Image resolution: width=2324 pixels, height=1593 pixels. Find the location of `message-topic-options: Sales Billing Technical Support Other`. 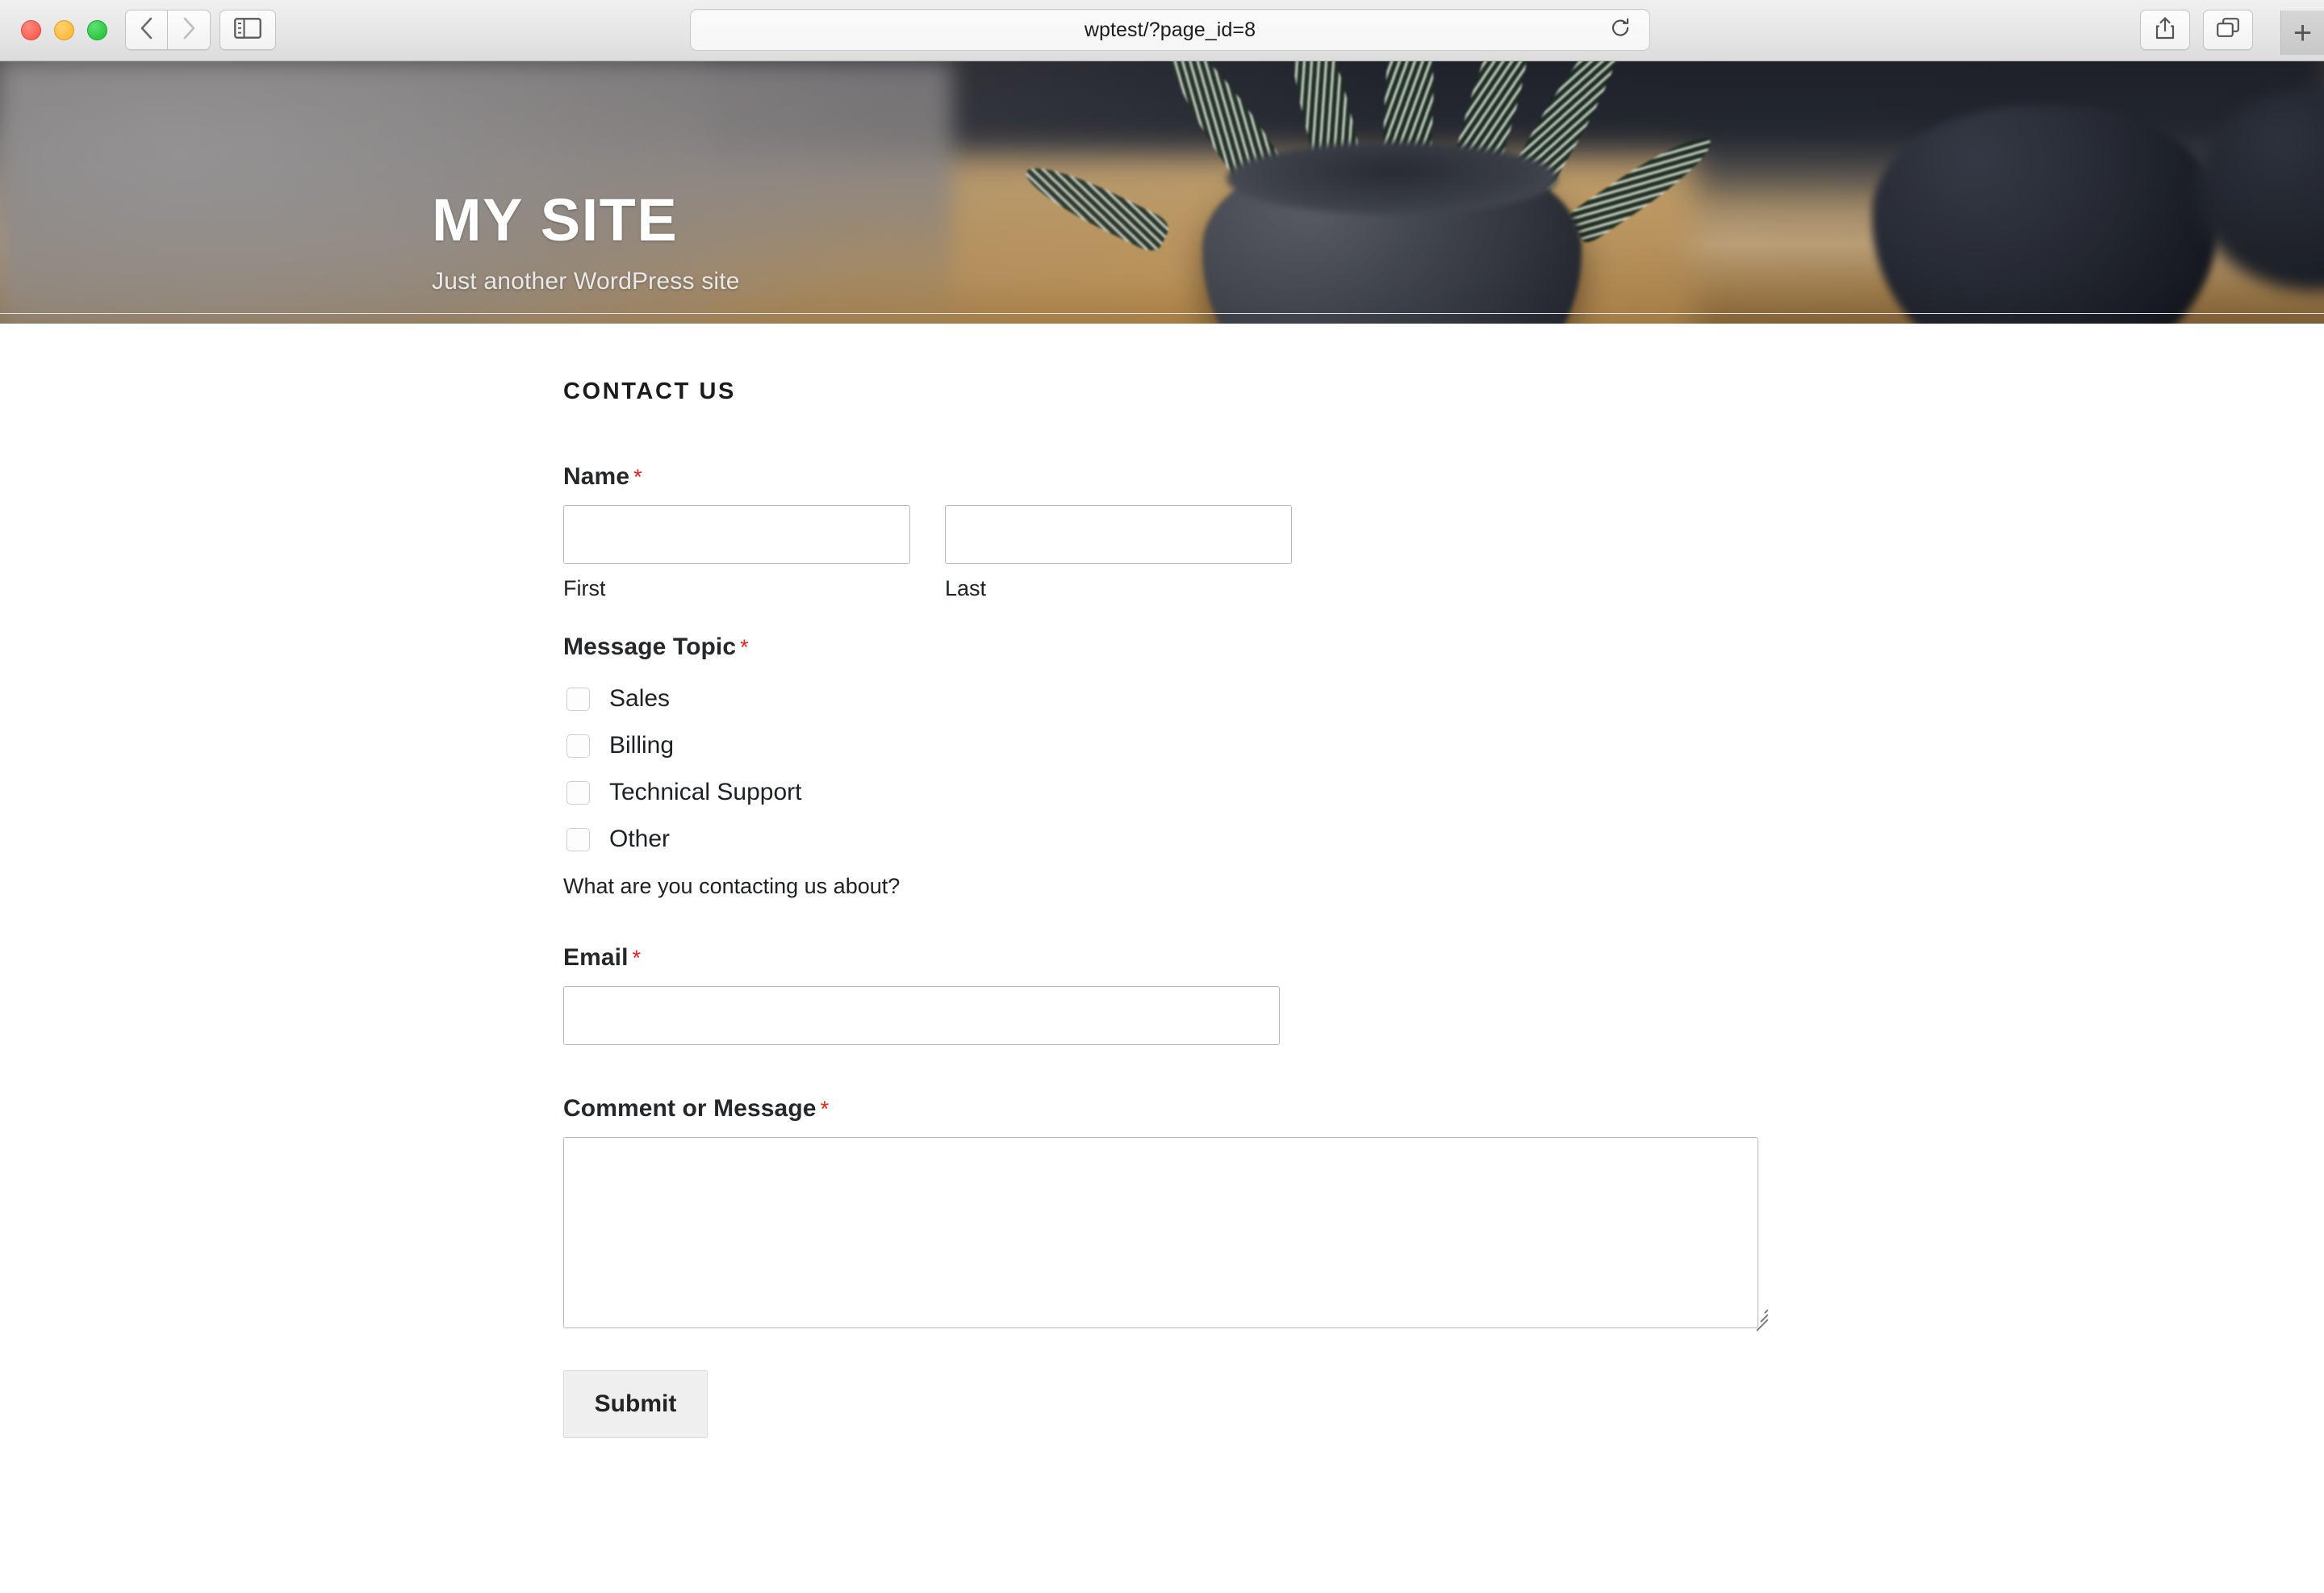

message-topic-options: Sales Billing Technical Support Other is located at coordinates (1168, 769).